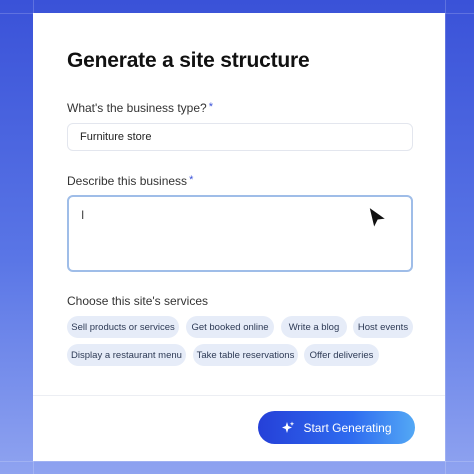  What do you see at coordinates (383, 327) in the screenshot?
I see `service-chip-host-events: Host events` at bounding box center [383, 327].